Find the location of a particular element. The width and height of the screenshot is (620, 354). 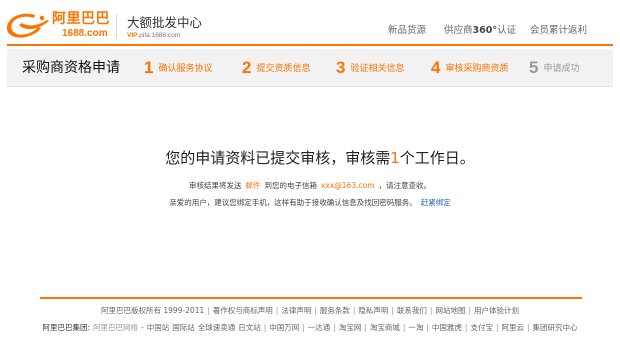

heading-text-after: 个工作日。 is located at coordinates (437, 158).